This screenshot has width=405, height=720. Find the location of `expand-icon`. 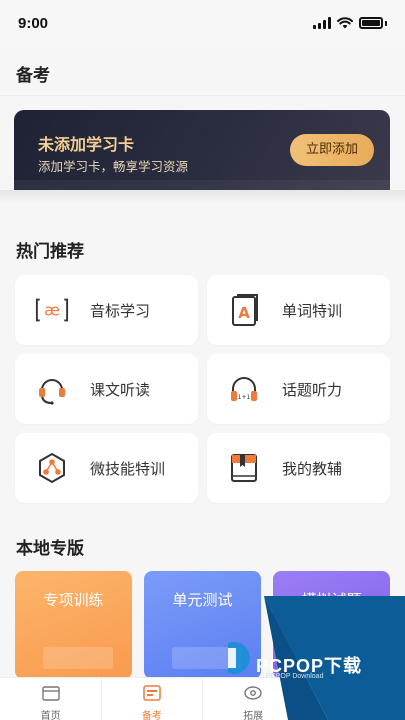

expand-icon is located at coordinates (253, 693).